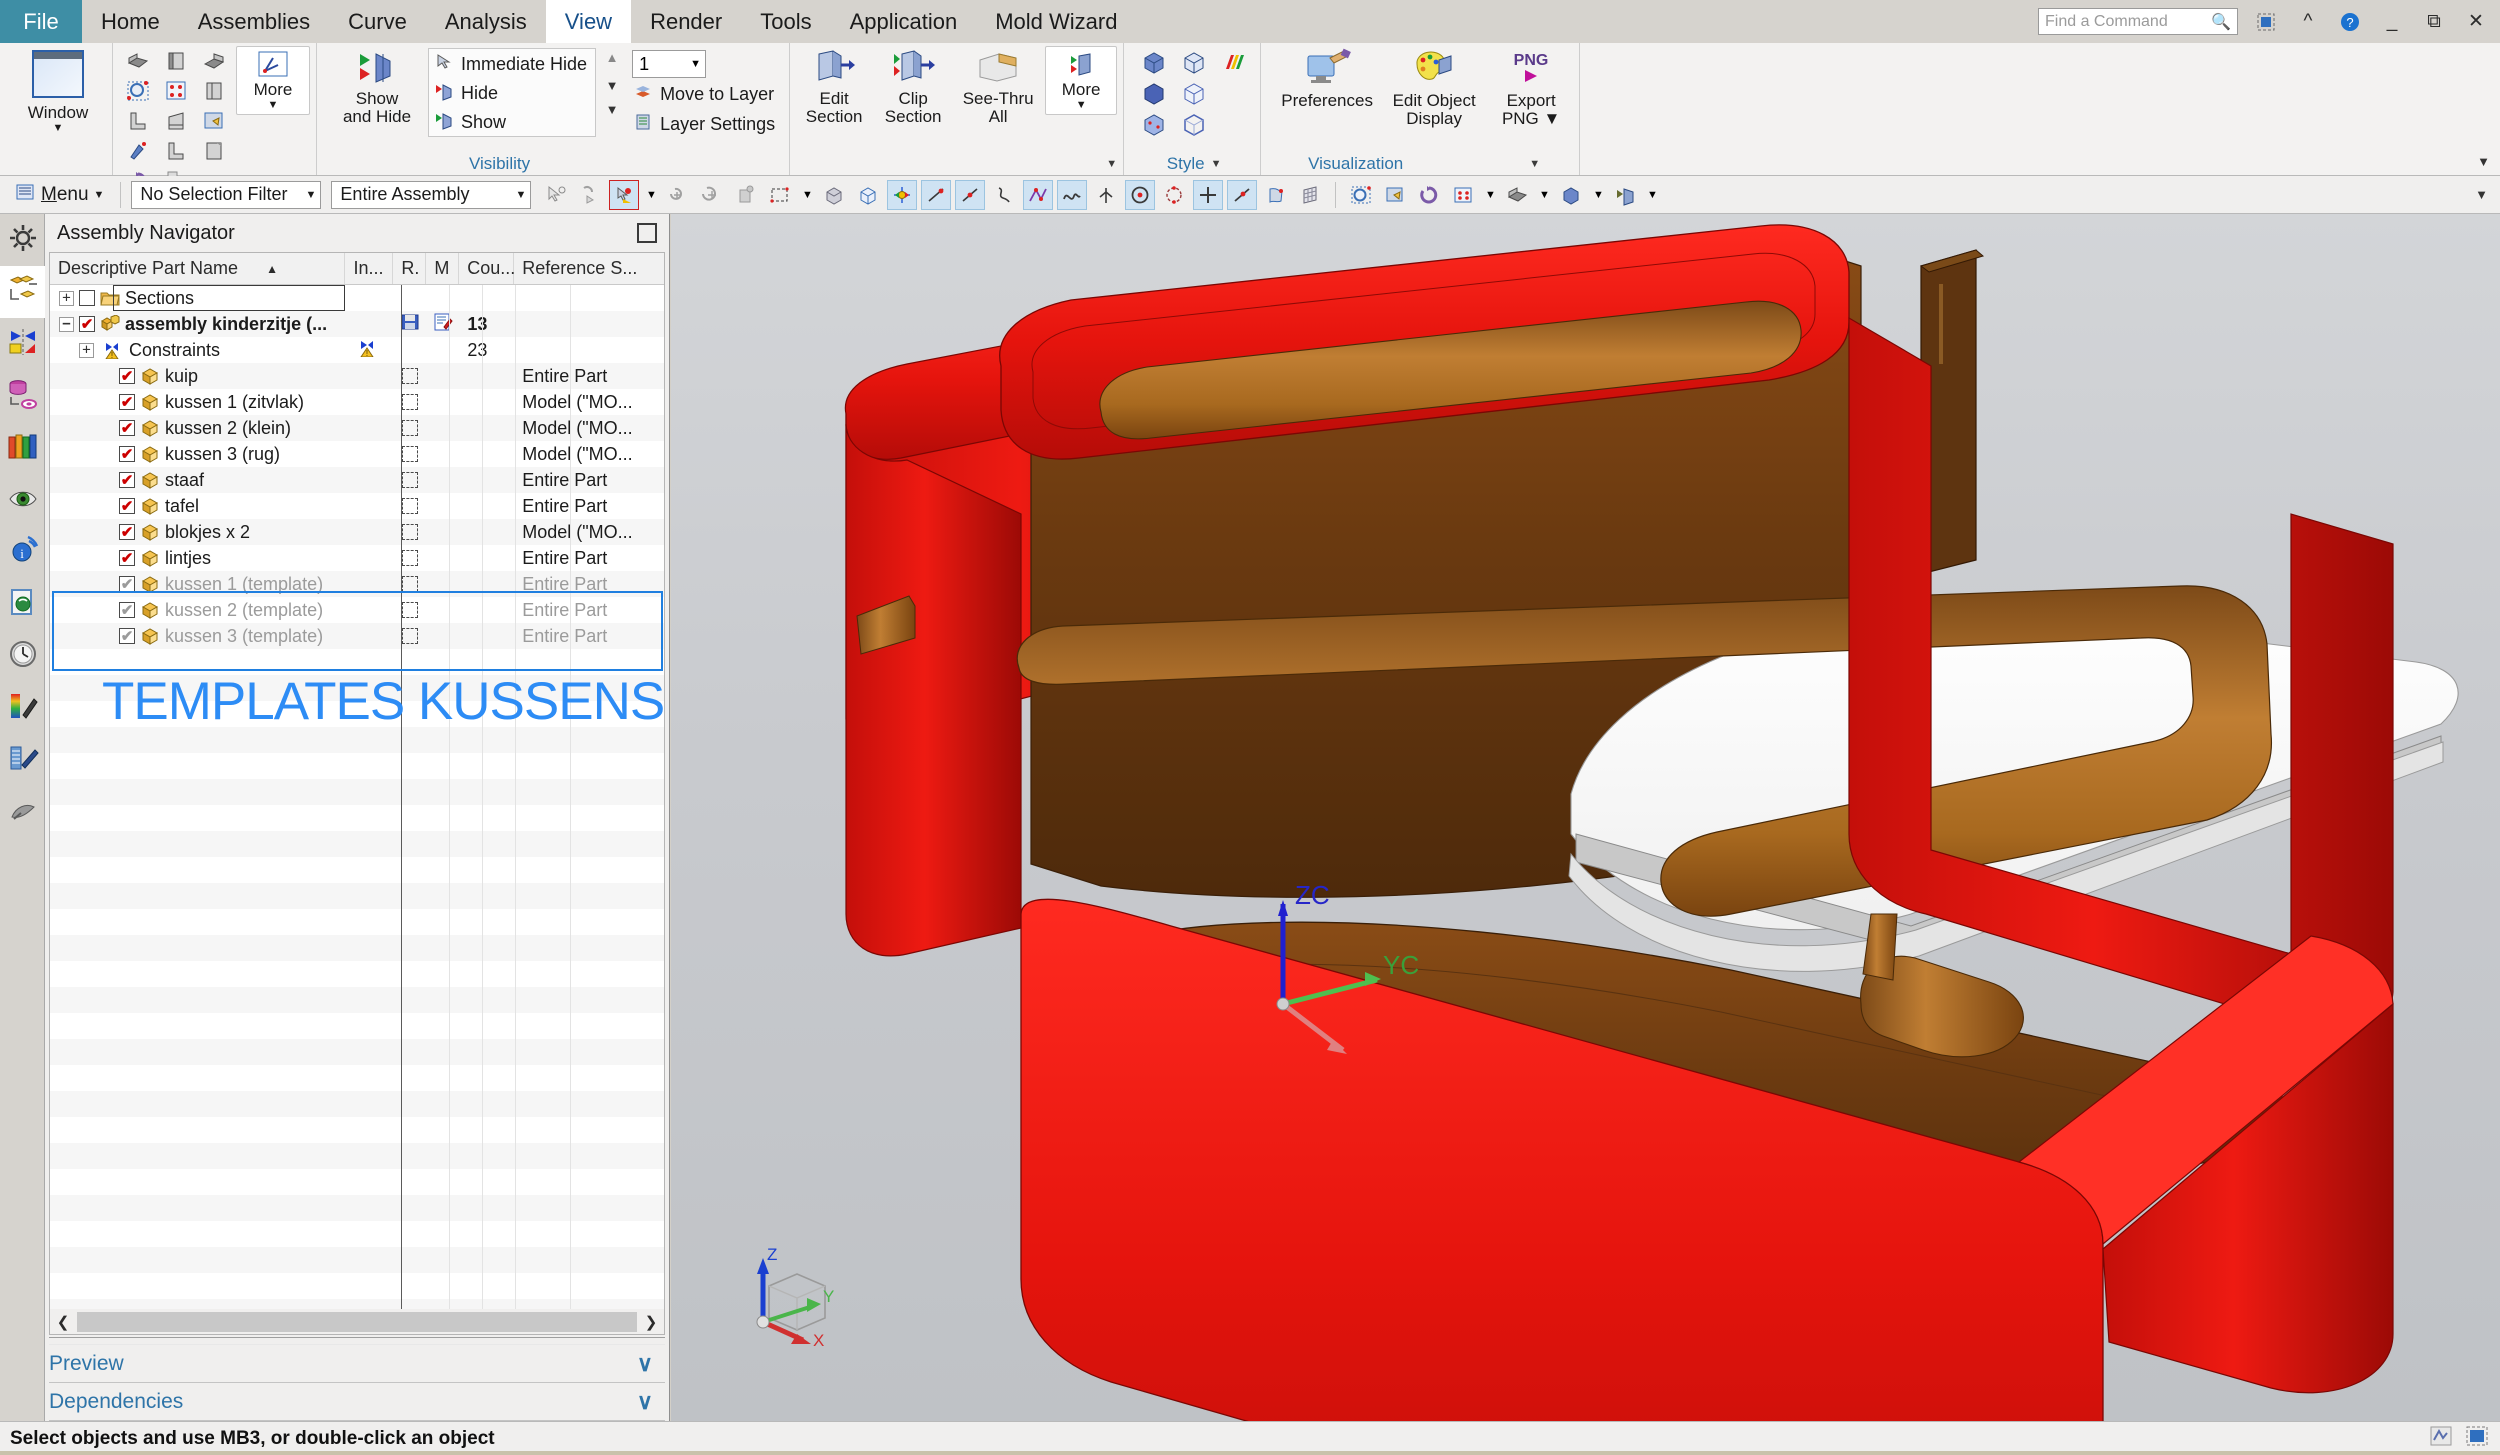  Describe the element at coordinates (2266, 22) in the screenshot. I see `restore-view-icon` at that location.